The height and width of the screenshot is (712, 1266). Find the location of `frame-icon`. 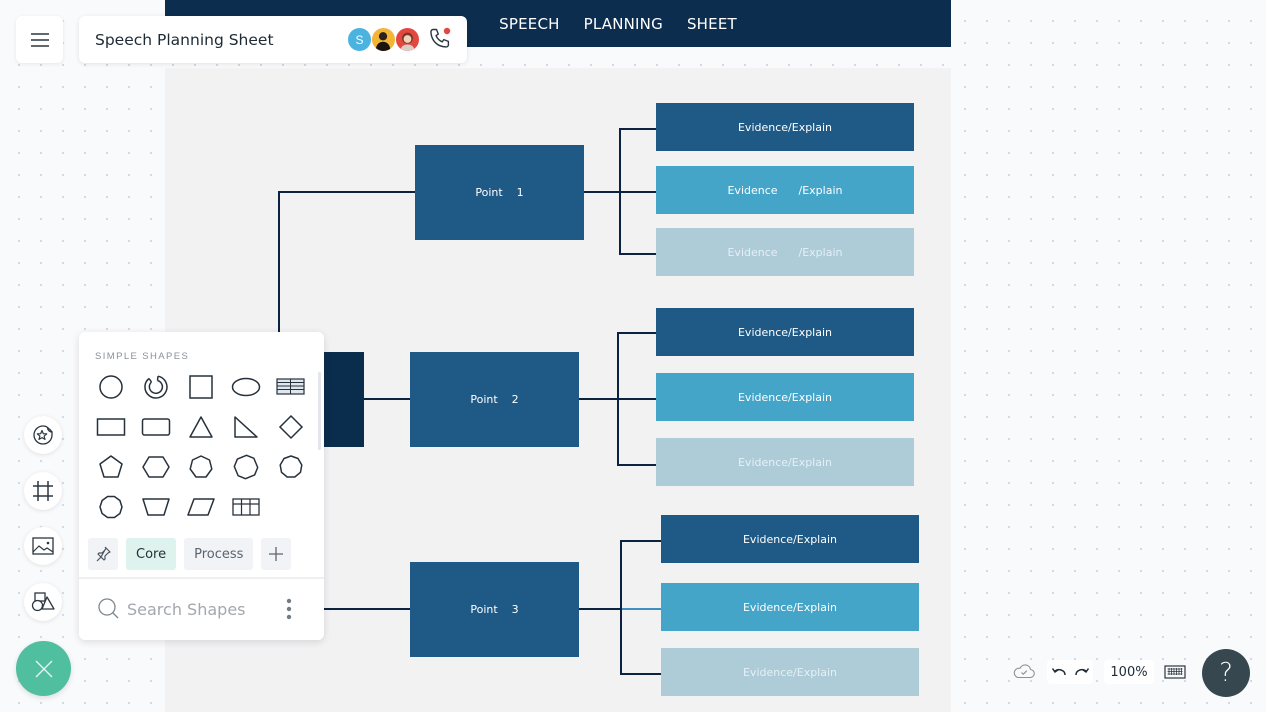

frame-icon is located at coordinates (43, 491).